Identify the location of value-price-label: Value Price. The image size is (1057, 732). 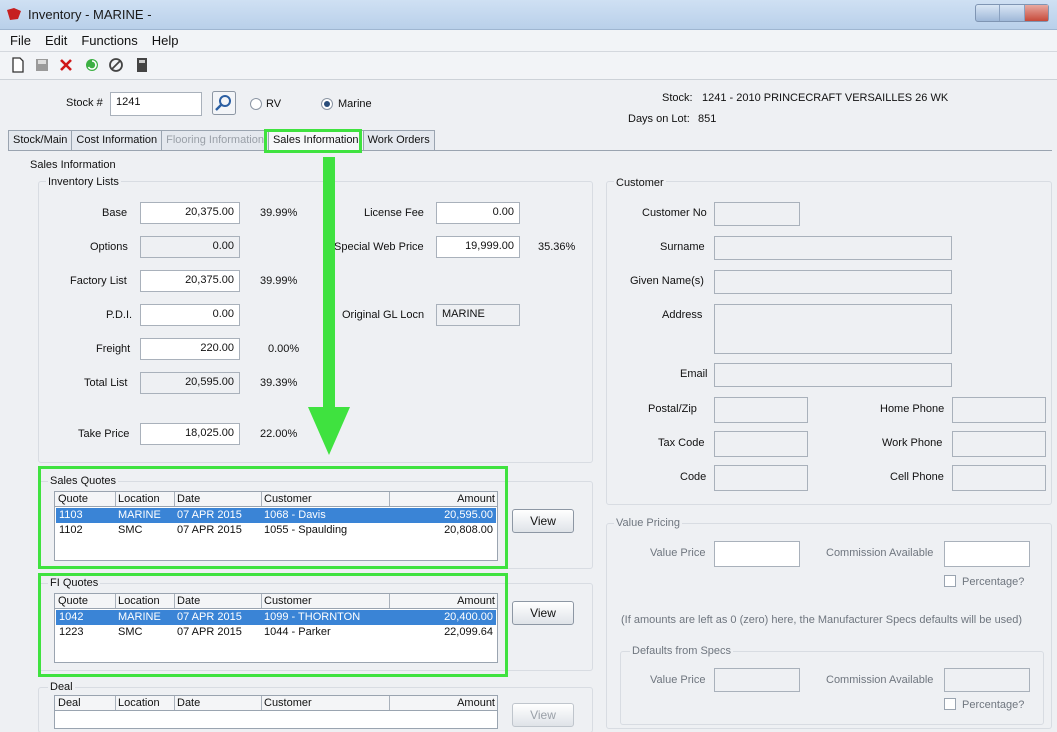
(678, 553).